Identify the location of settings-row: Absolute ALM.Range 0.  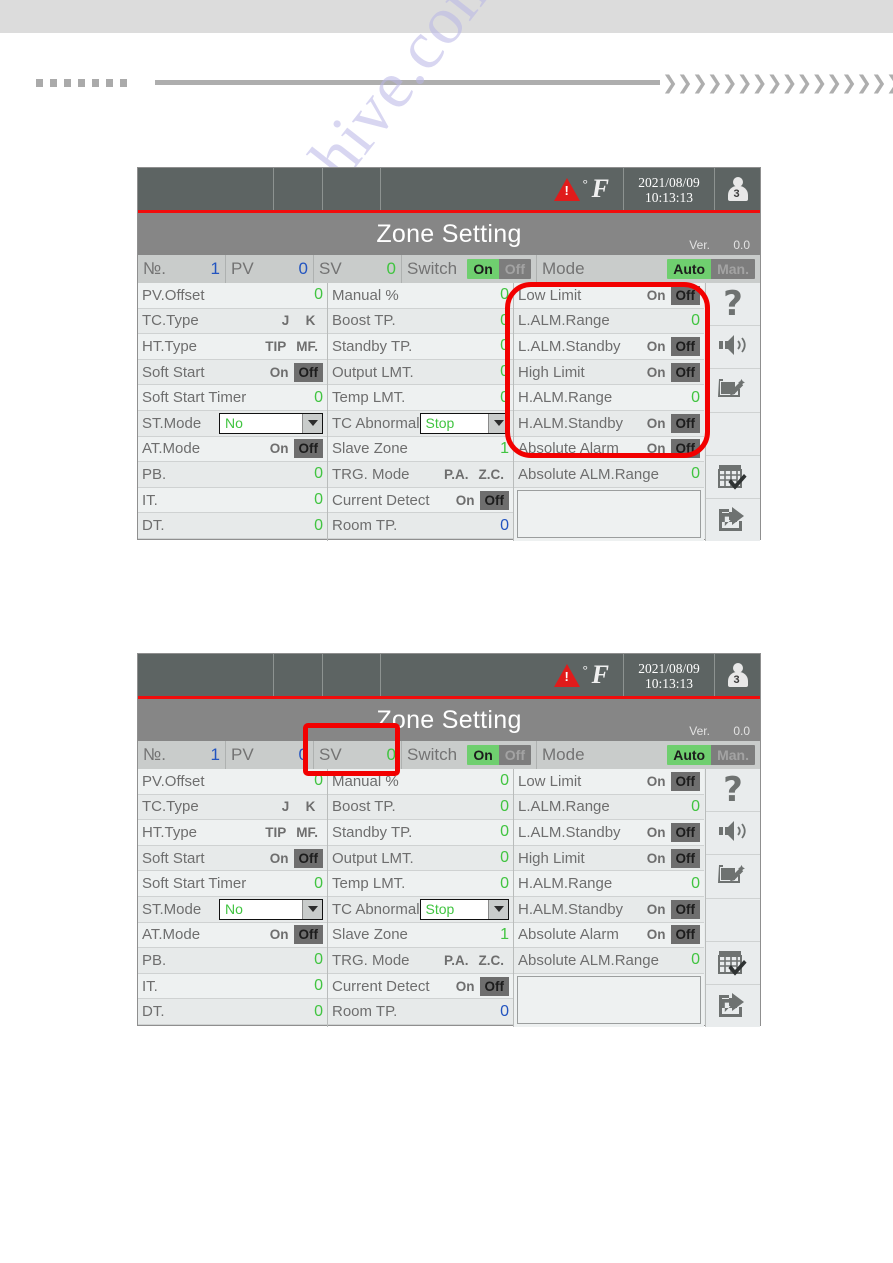
(609, 475).